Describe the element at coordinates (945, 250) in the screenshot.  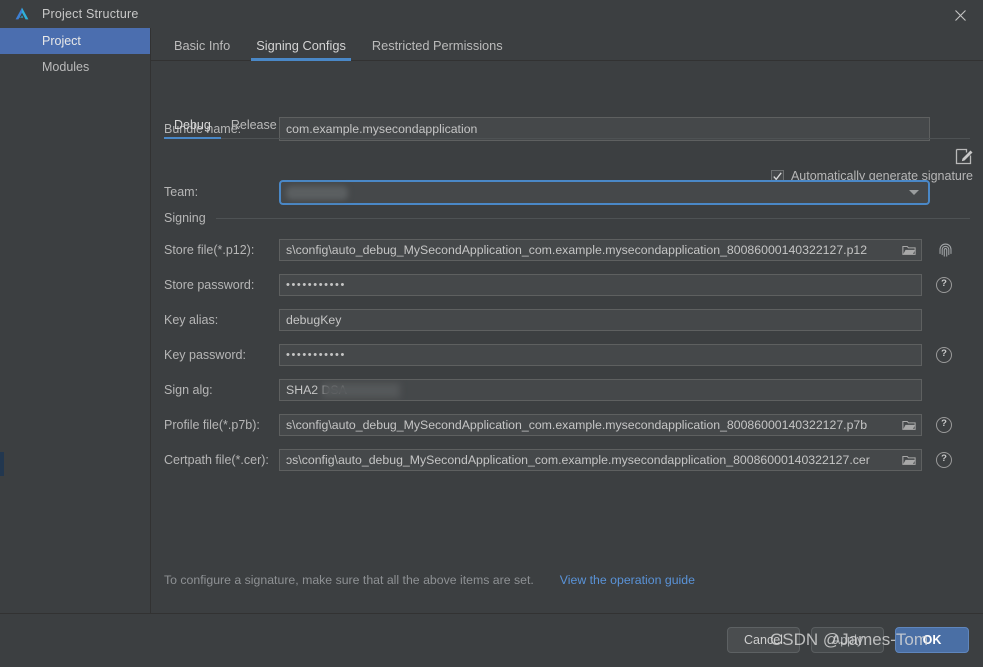
I see `fingerprint-icon` at that location.